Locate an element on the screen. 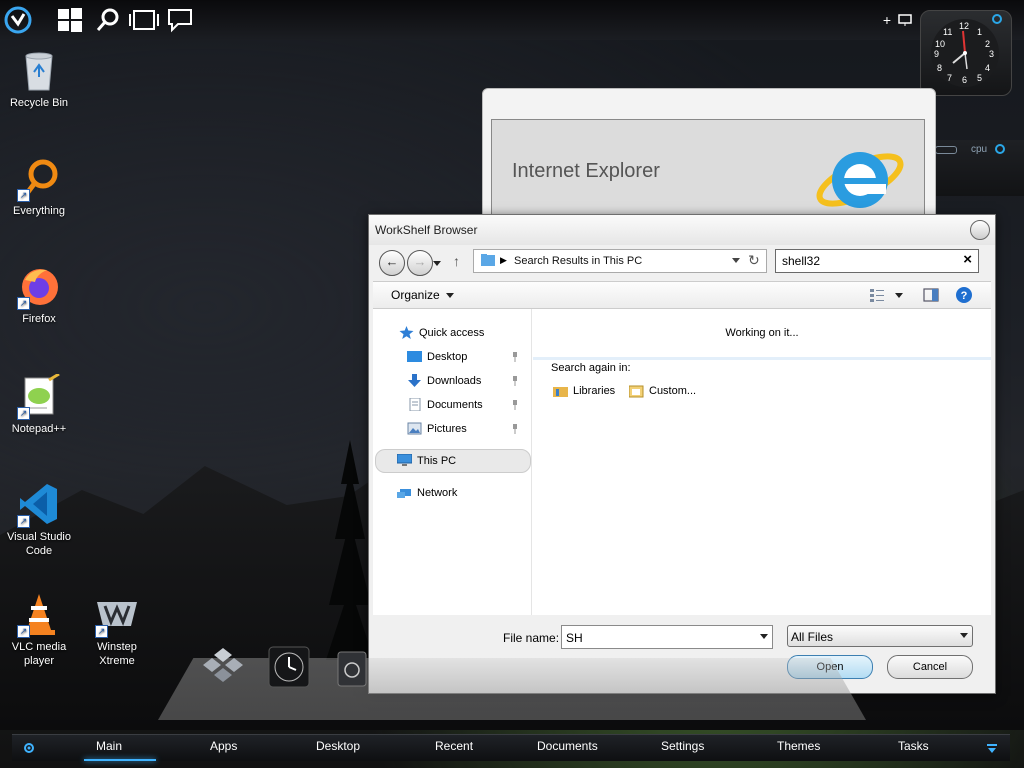  search-icon is located at coordinates (108, 20).